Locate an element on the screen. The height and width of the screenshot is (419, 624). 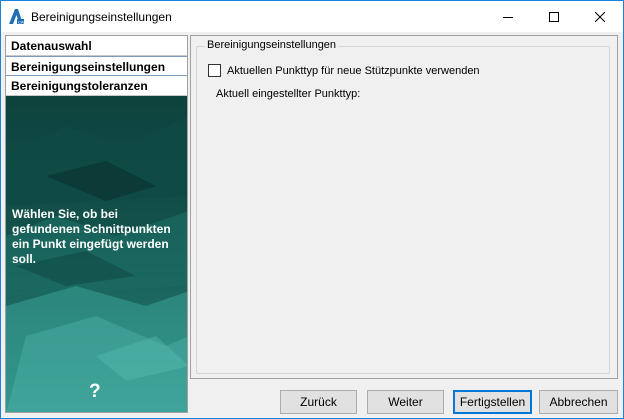
close-button is located at coordinates (600, 16).